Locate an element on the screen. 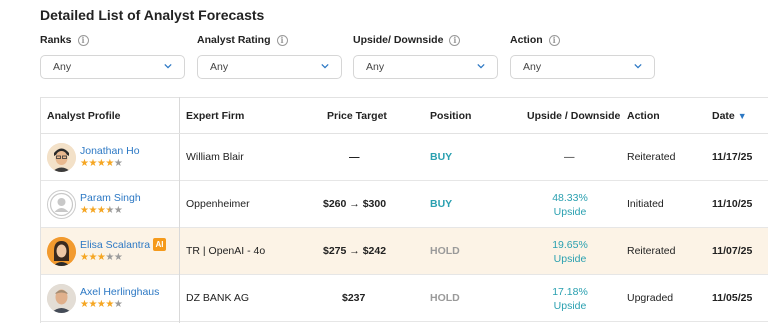  filter-action: Action i Any is located at coordinates (582, 56).